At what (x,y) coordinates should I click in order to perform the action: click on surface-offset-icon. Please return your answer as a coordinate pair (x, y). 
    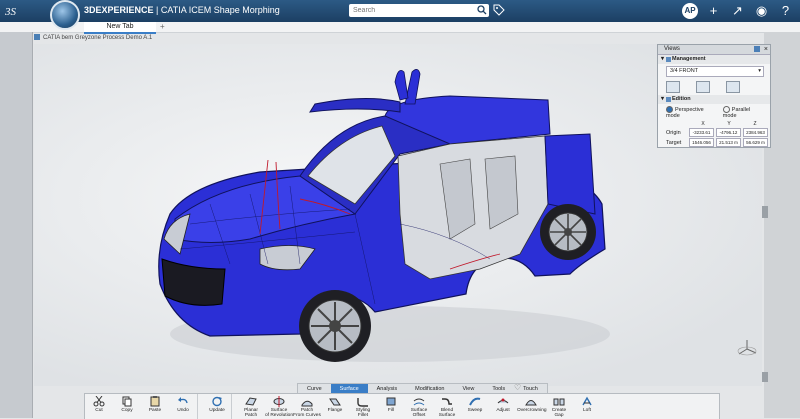
    Looking at the image, I should click on (419, 402).